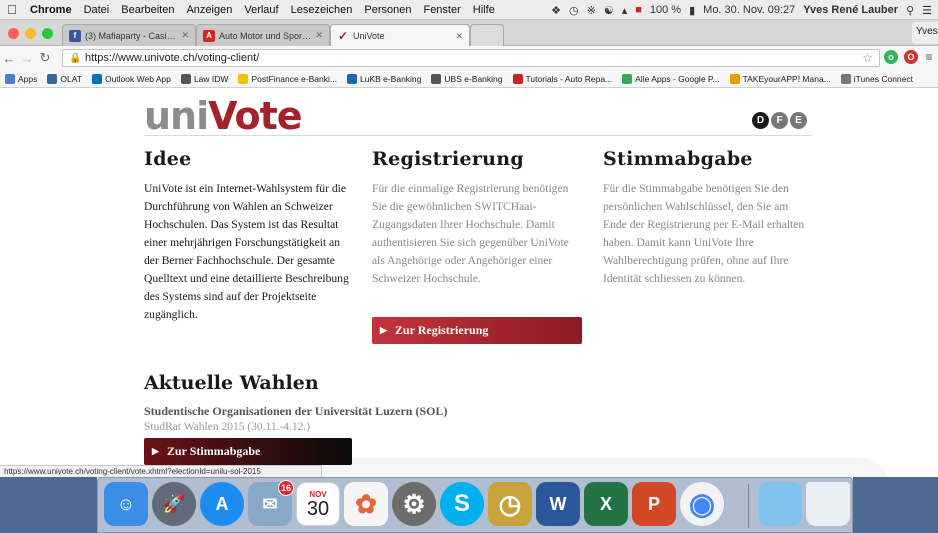  Describe the element at coordinates (665, 10) in the screenshot. I see `battery-label: 100 %` at that location.